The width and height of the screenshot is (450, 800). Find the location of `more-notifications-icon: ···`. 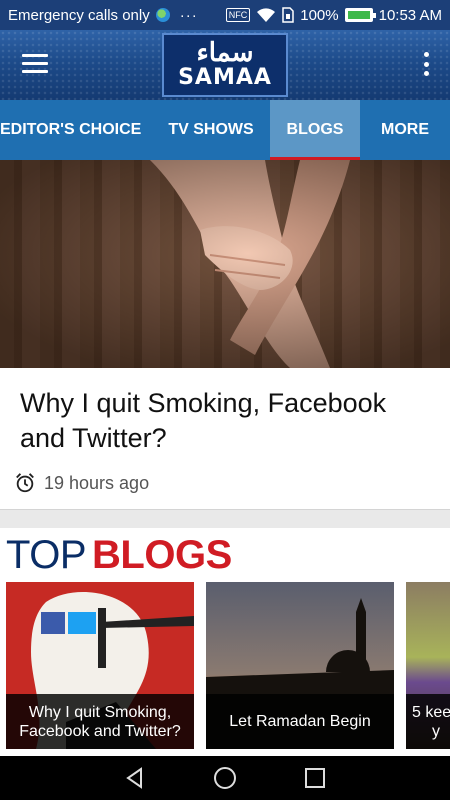

more-notifications-icon: ··· is located at coordinates (188, 15).